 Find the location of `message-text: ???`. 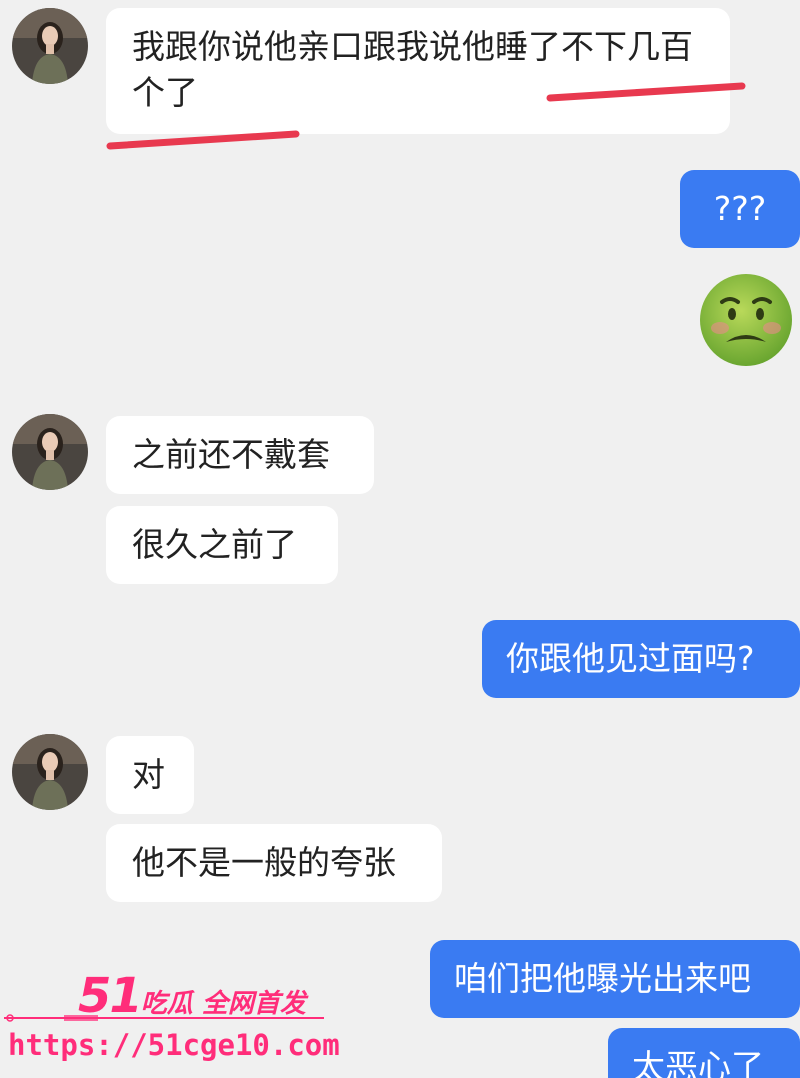

message-text: ??? is located at coordinates (740, 208).